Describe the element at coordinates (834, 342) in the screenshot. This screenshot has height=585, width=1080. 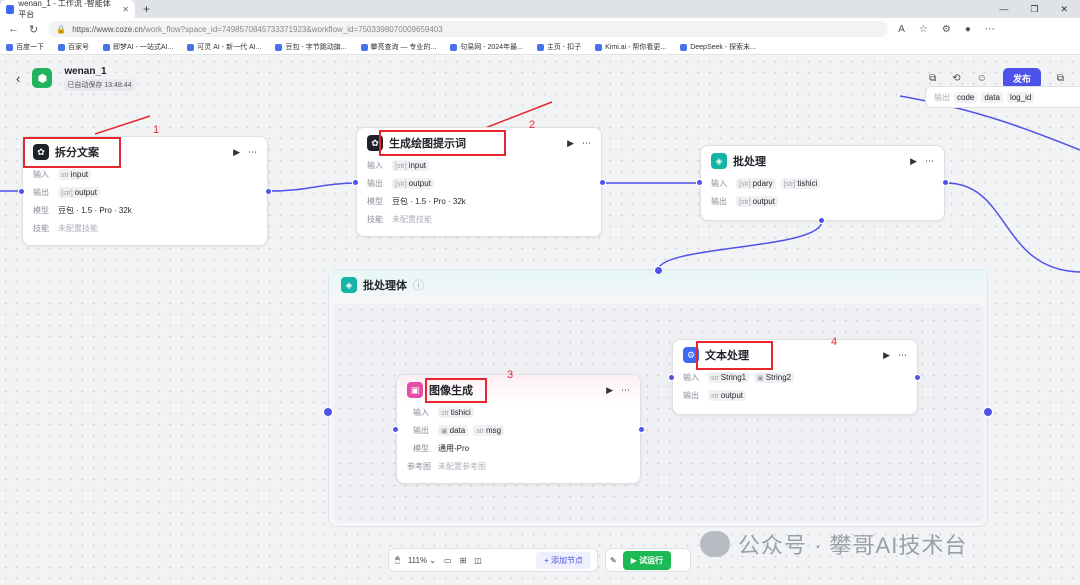
I see `annotation-number: 4` at that location.